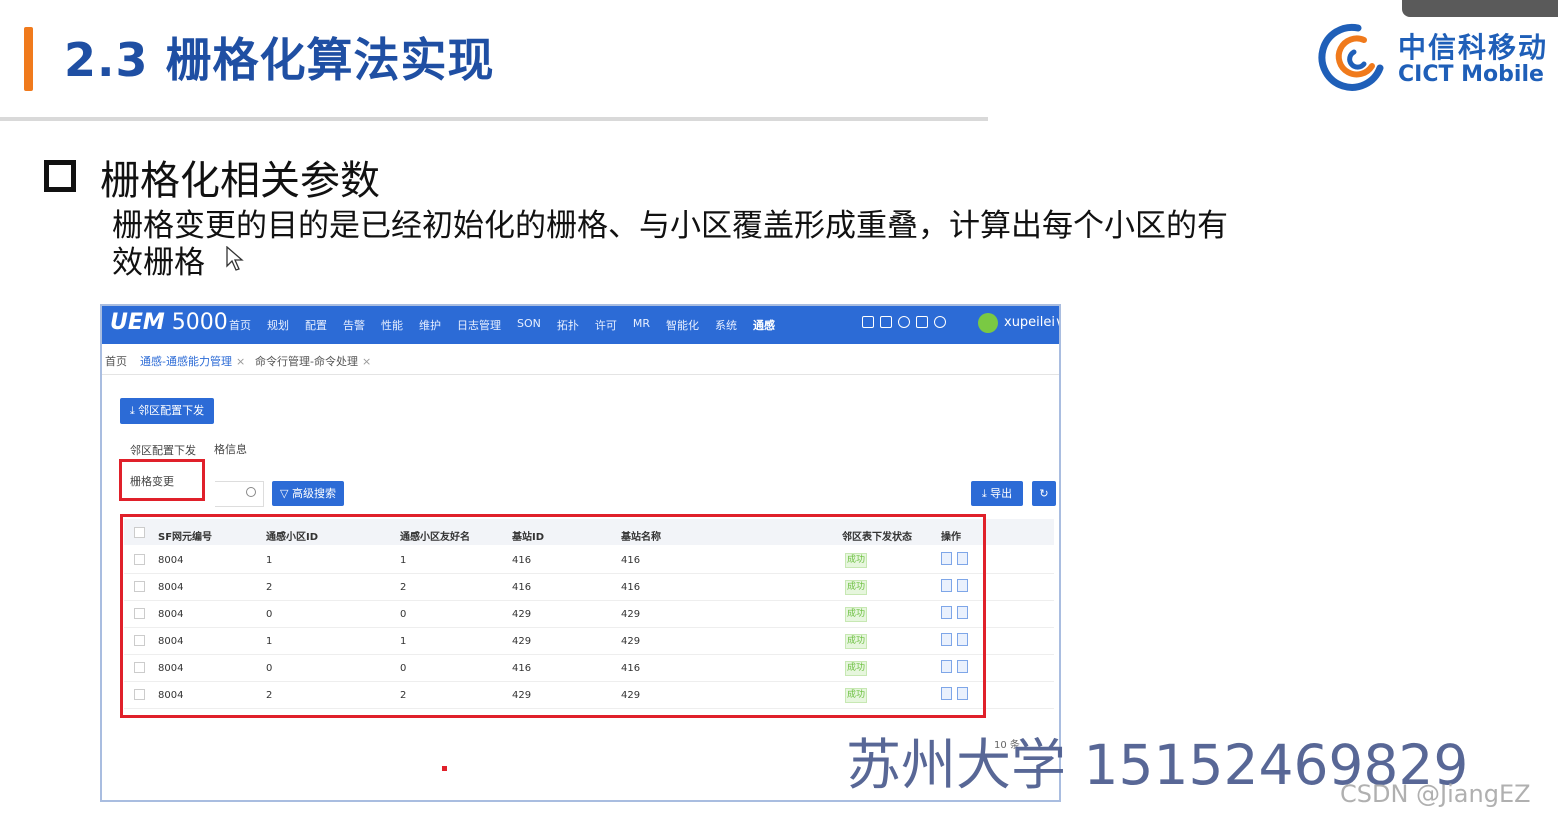  What do you see at coordinates (240, 325) in the screenshot?
I see `nav-item: 首页` at bounding box center [240, 325].